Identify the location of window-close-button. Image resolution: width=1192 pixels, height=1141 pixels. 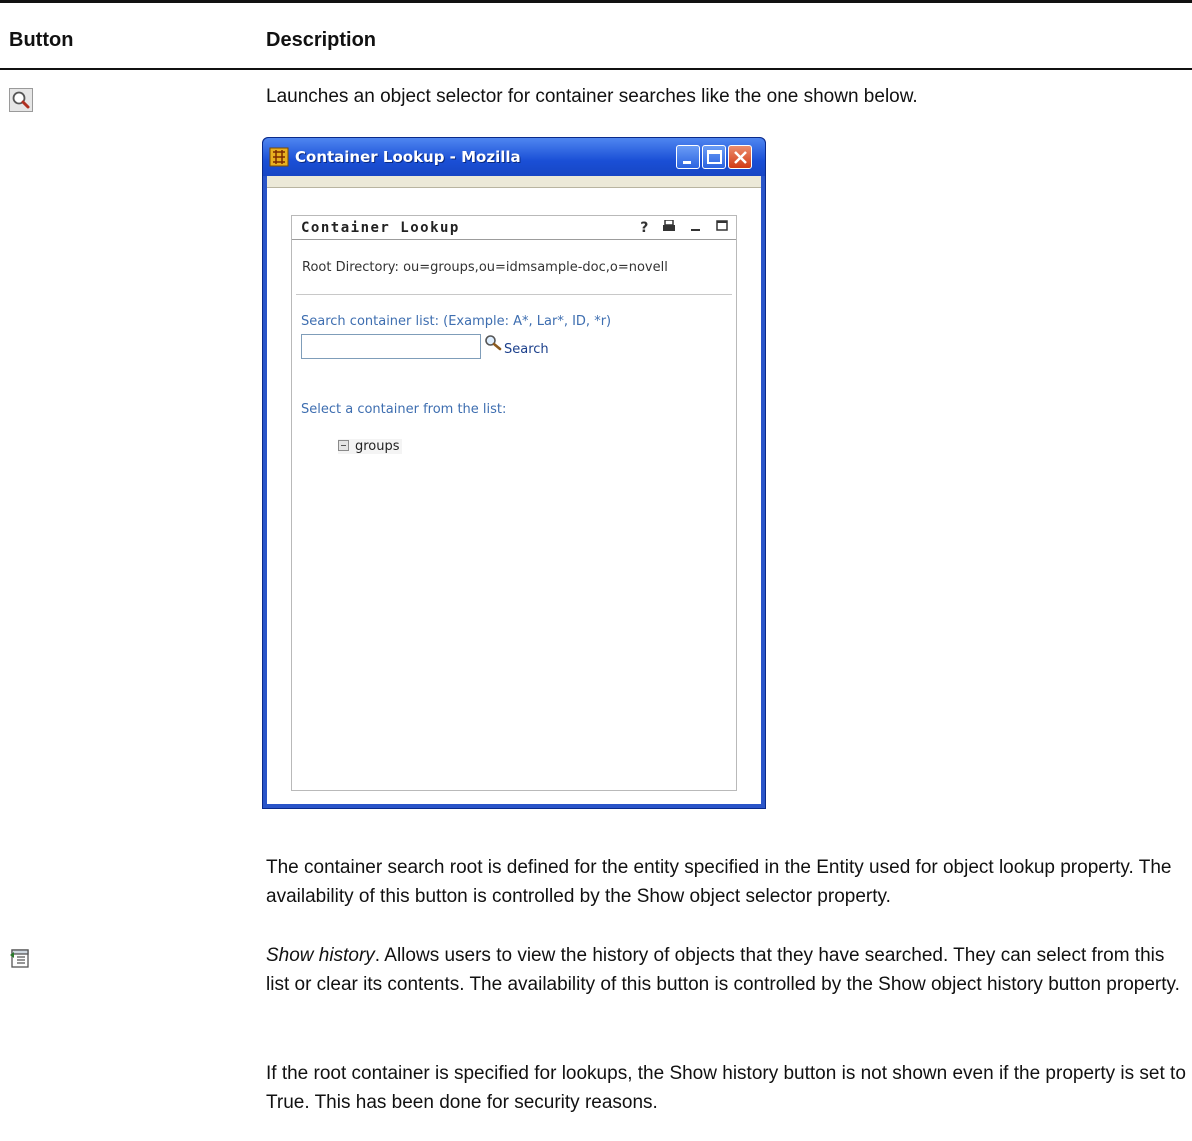
(740, 157).